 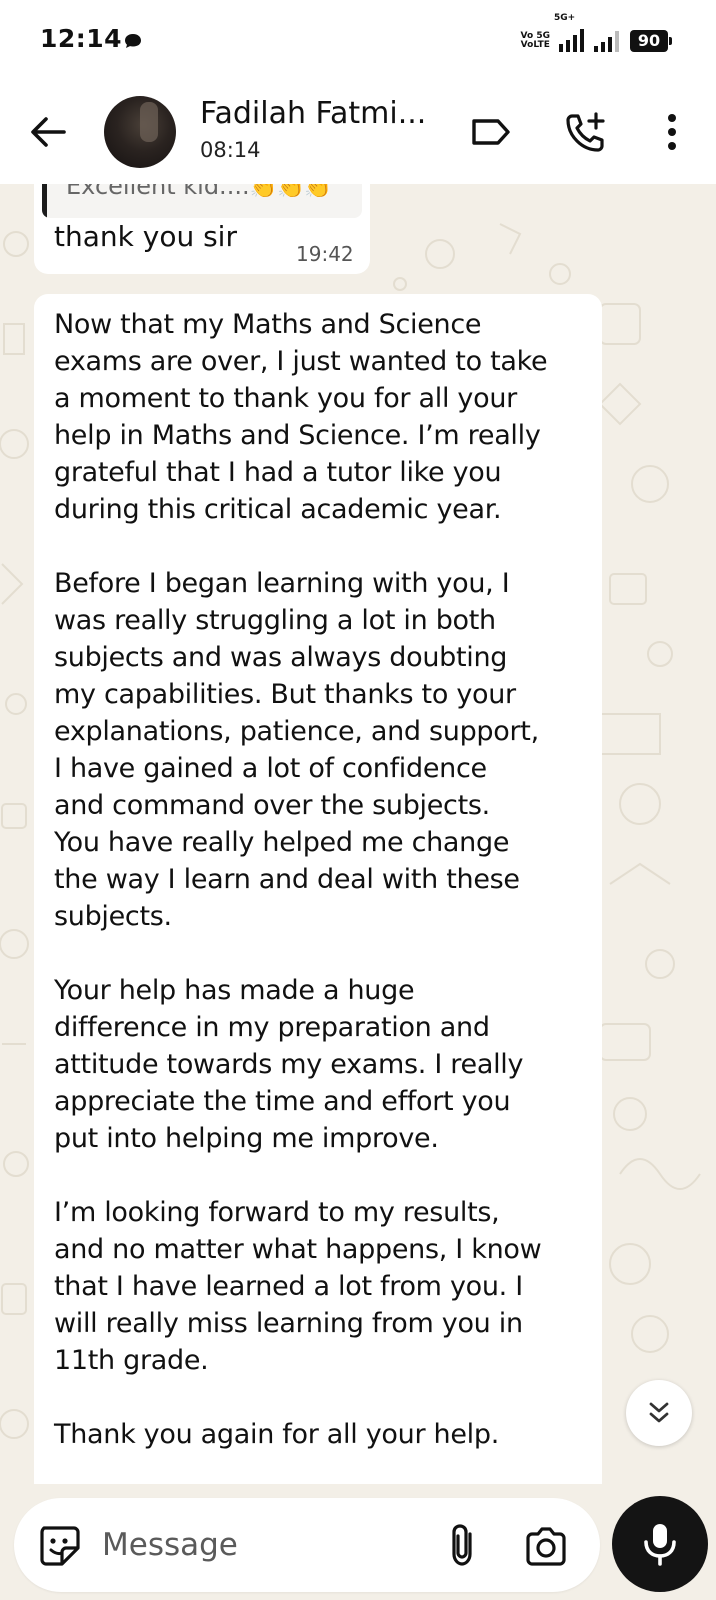 What do you see at coordinates (133, 41) in the screenshot?
I see `chat-notification-icon` at bounding box center [133, 41].